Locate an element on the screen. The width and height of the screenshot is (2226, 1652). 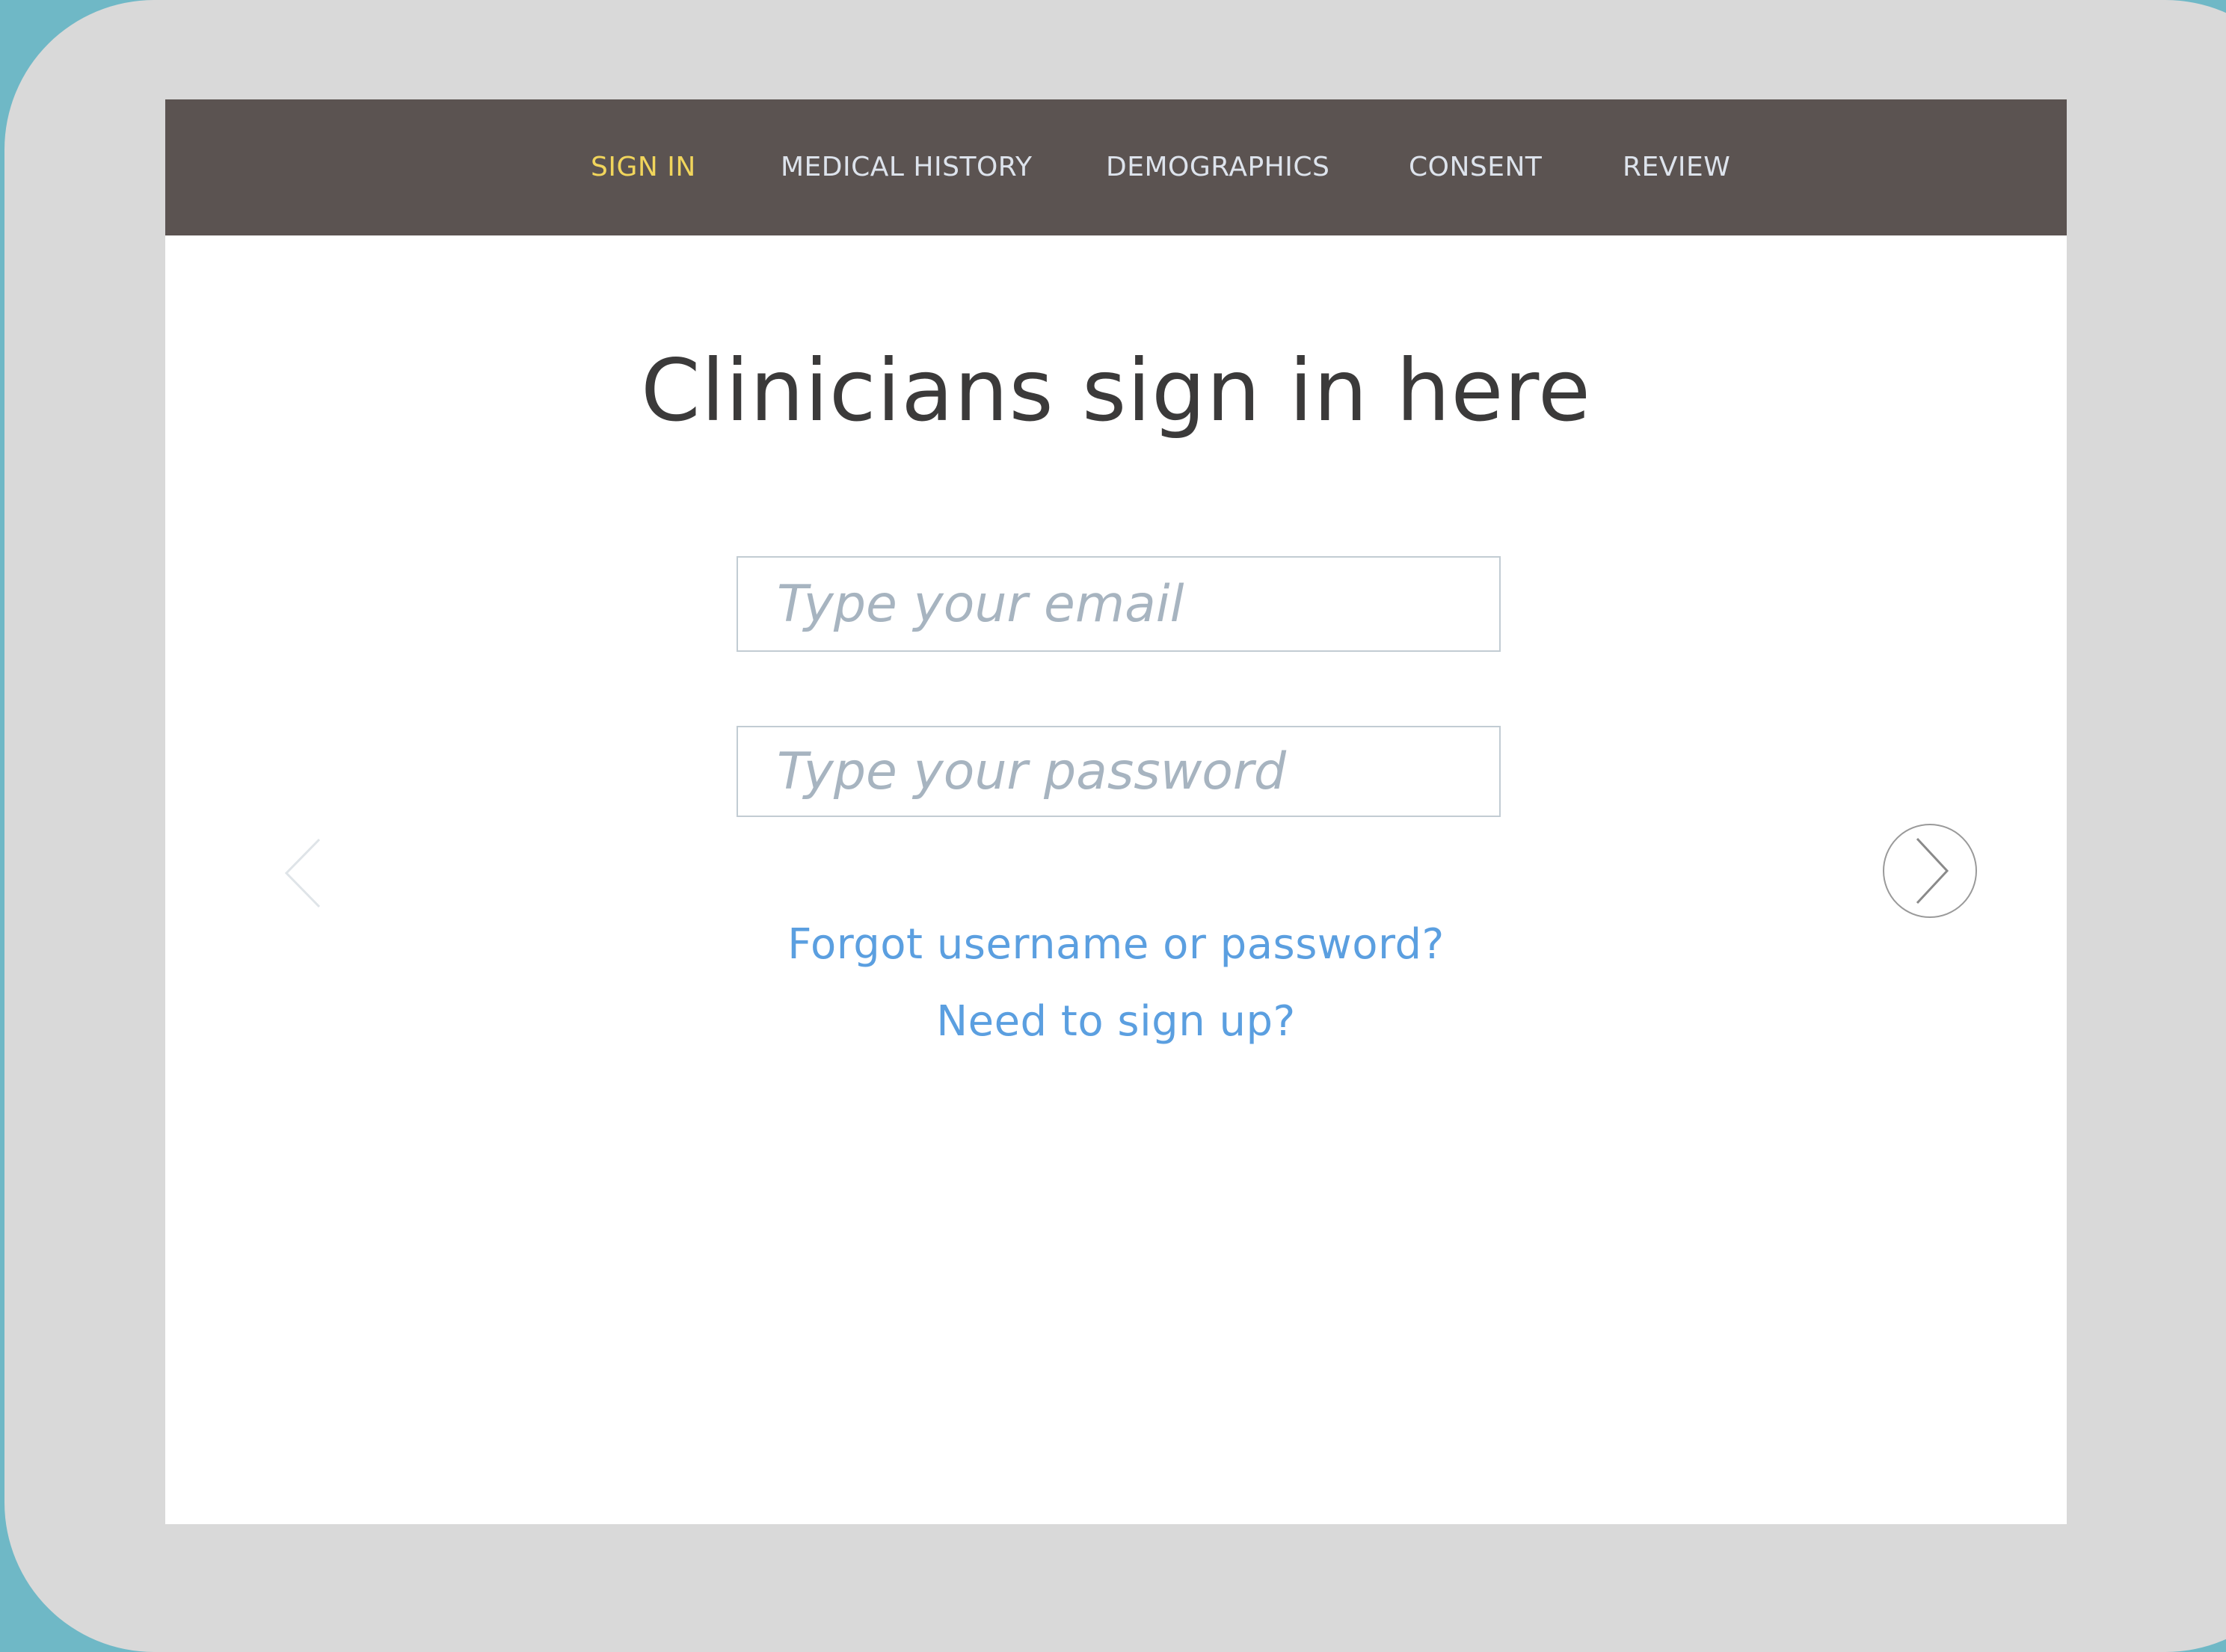
nav-tab-review: REVIEW is located at coordinates (1676, 167).